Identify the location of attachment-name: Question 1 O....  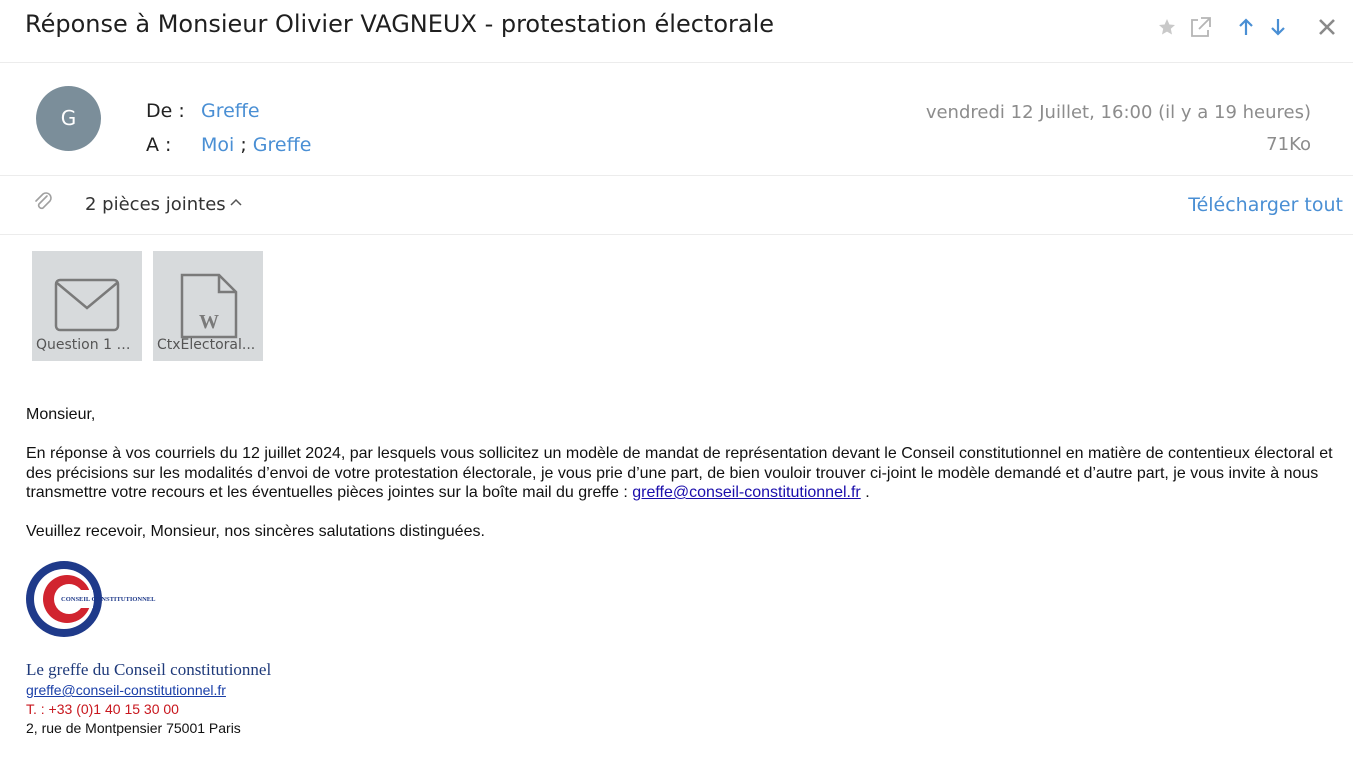
(87, 345).